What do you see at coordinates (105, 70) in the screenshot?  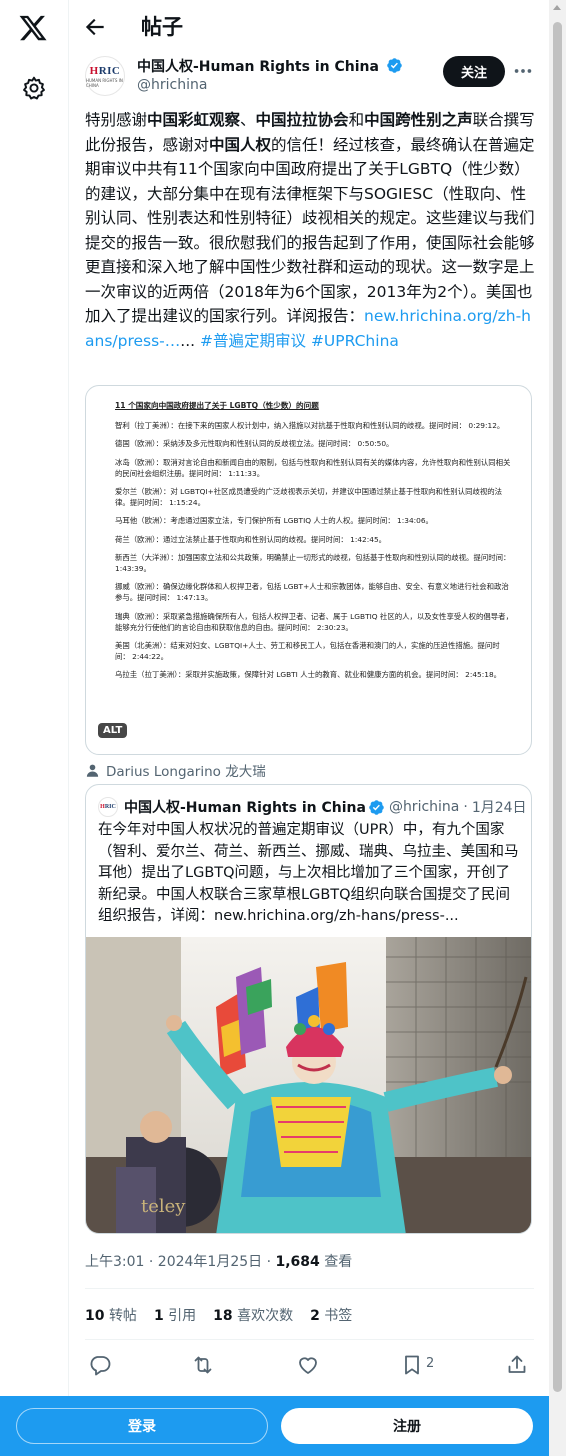 I see `hric-logo: HRIC` at bounding box center [105, 70].